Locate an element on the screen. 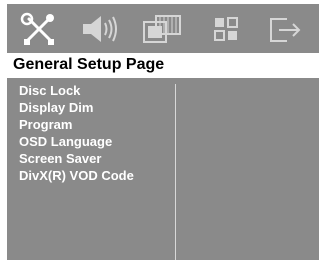 This screenshot has height=264, width=325. column-divider is located at coordinates (175, 172).